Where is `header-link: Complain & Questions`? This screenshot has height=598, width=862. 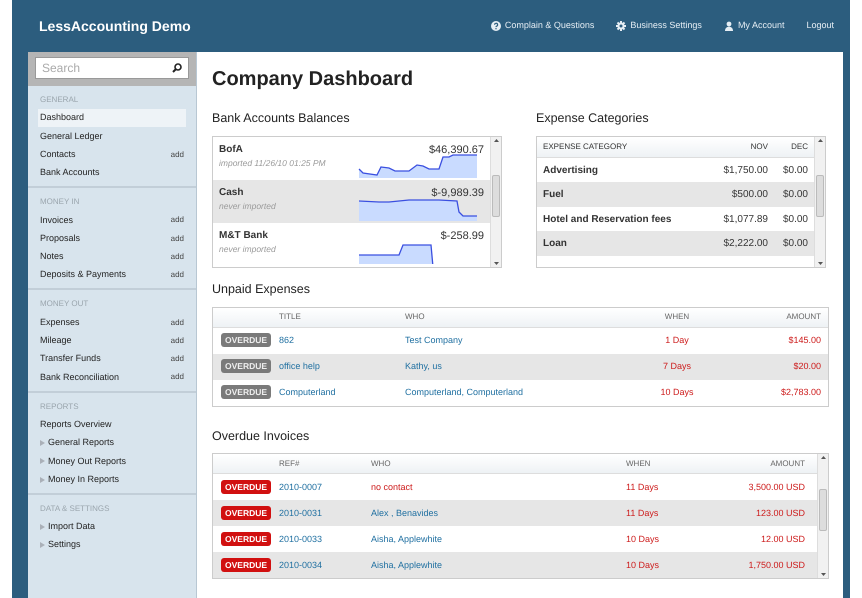 header-link: Complain & Questions is located at coordinates (542, 26).